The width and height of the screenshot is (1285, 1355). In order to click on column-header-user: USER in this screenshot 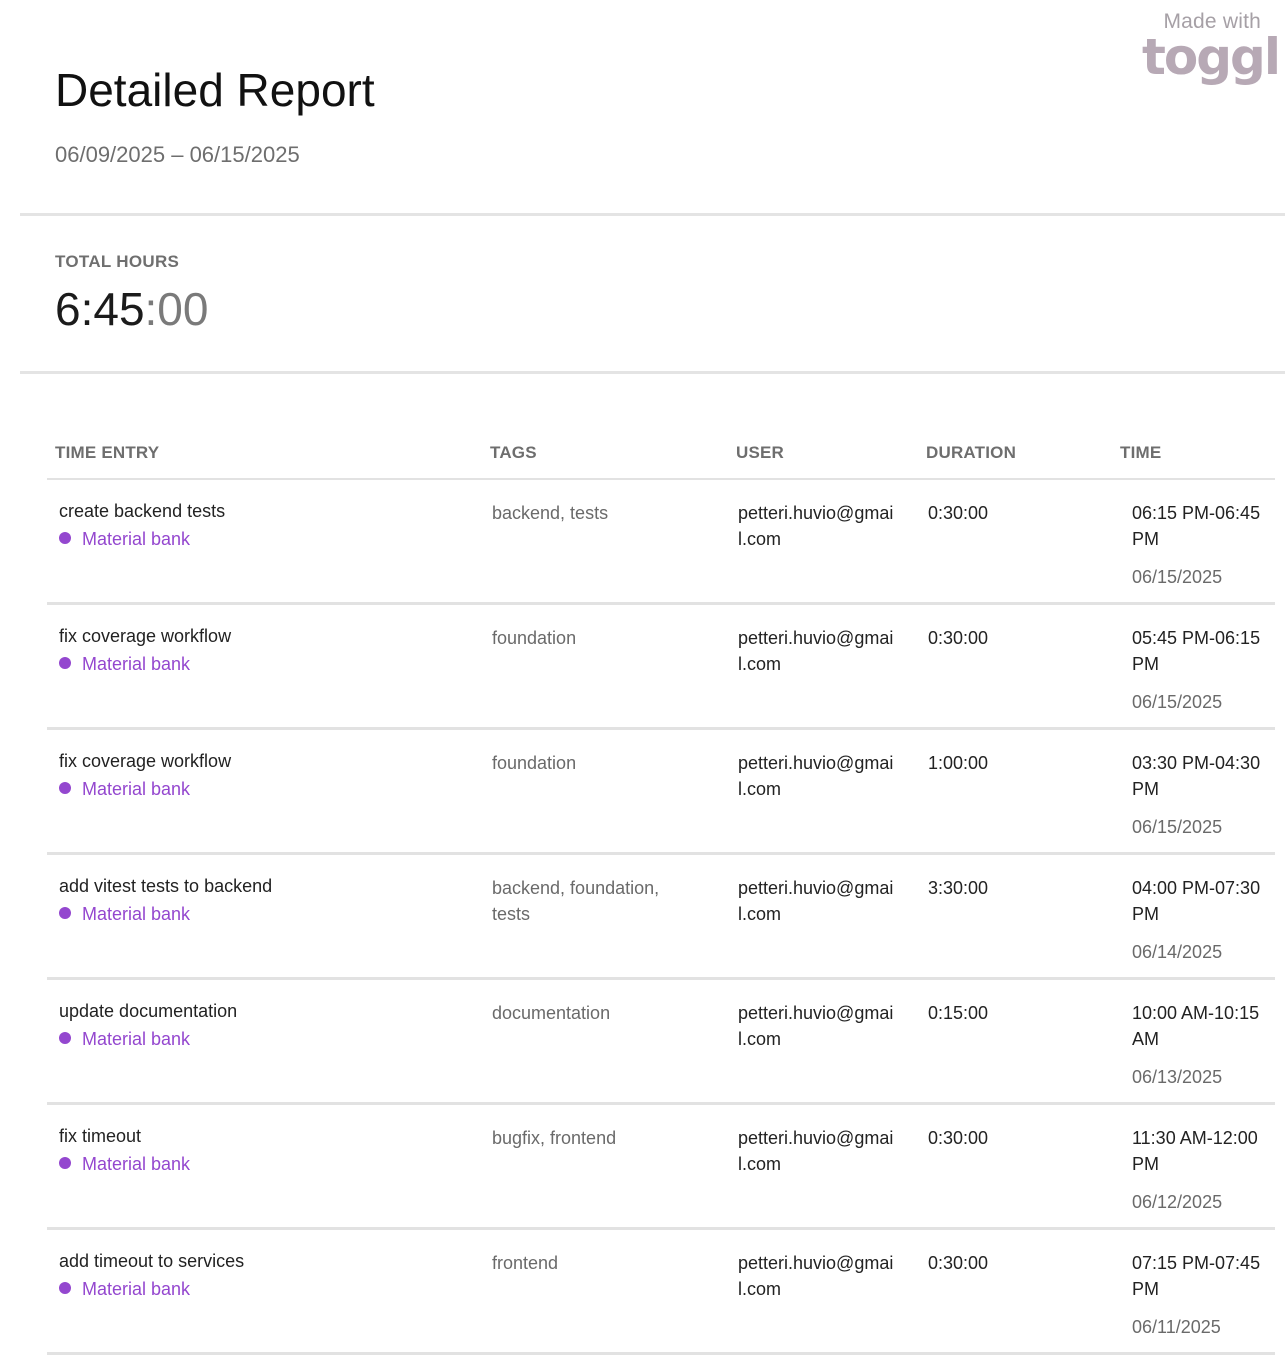, I will do `click(760, 452)`.